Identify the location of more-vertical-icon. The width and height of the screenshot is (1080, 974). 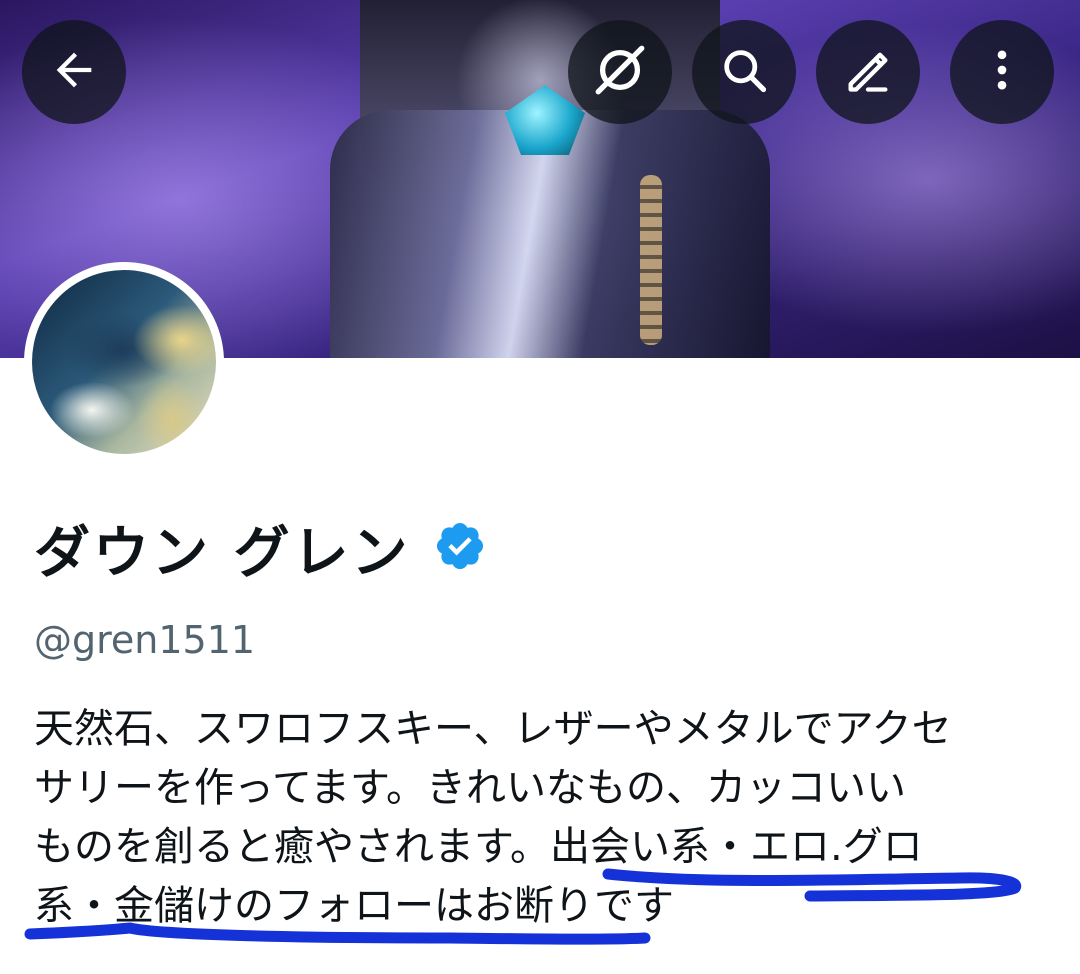
(1002, 72).